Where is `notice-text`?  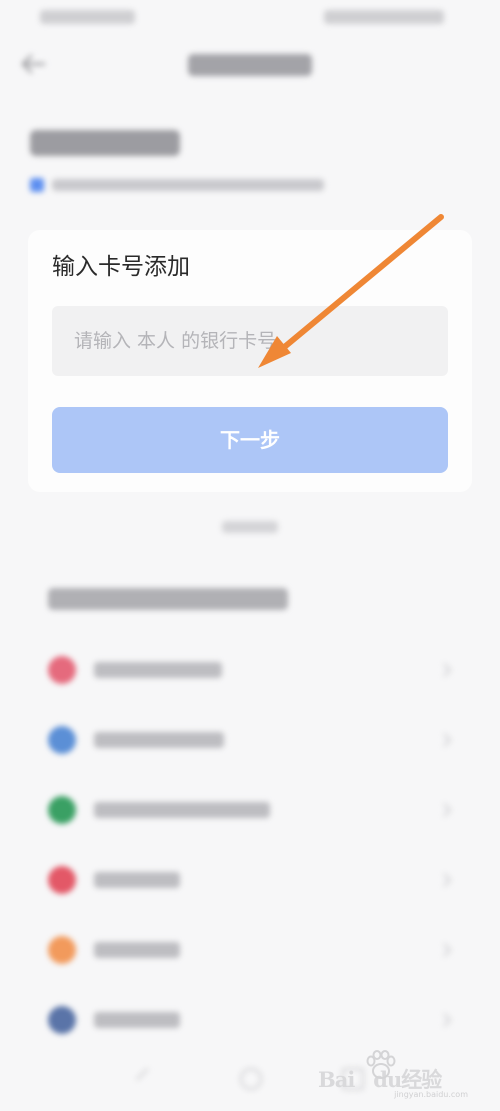
notice-text is located at coordinates (188, 185).